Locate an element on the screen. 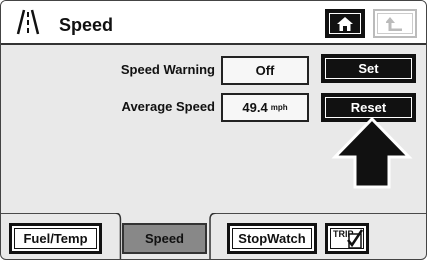 This screenshot has height=262, width=429. speed-warning-value: Off is located at coordinates (265, 70).